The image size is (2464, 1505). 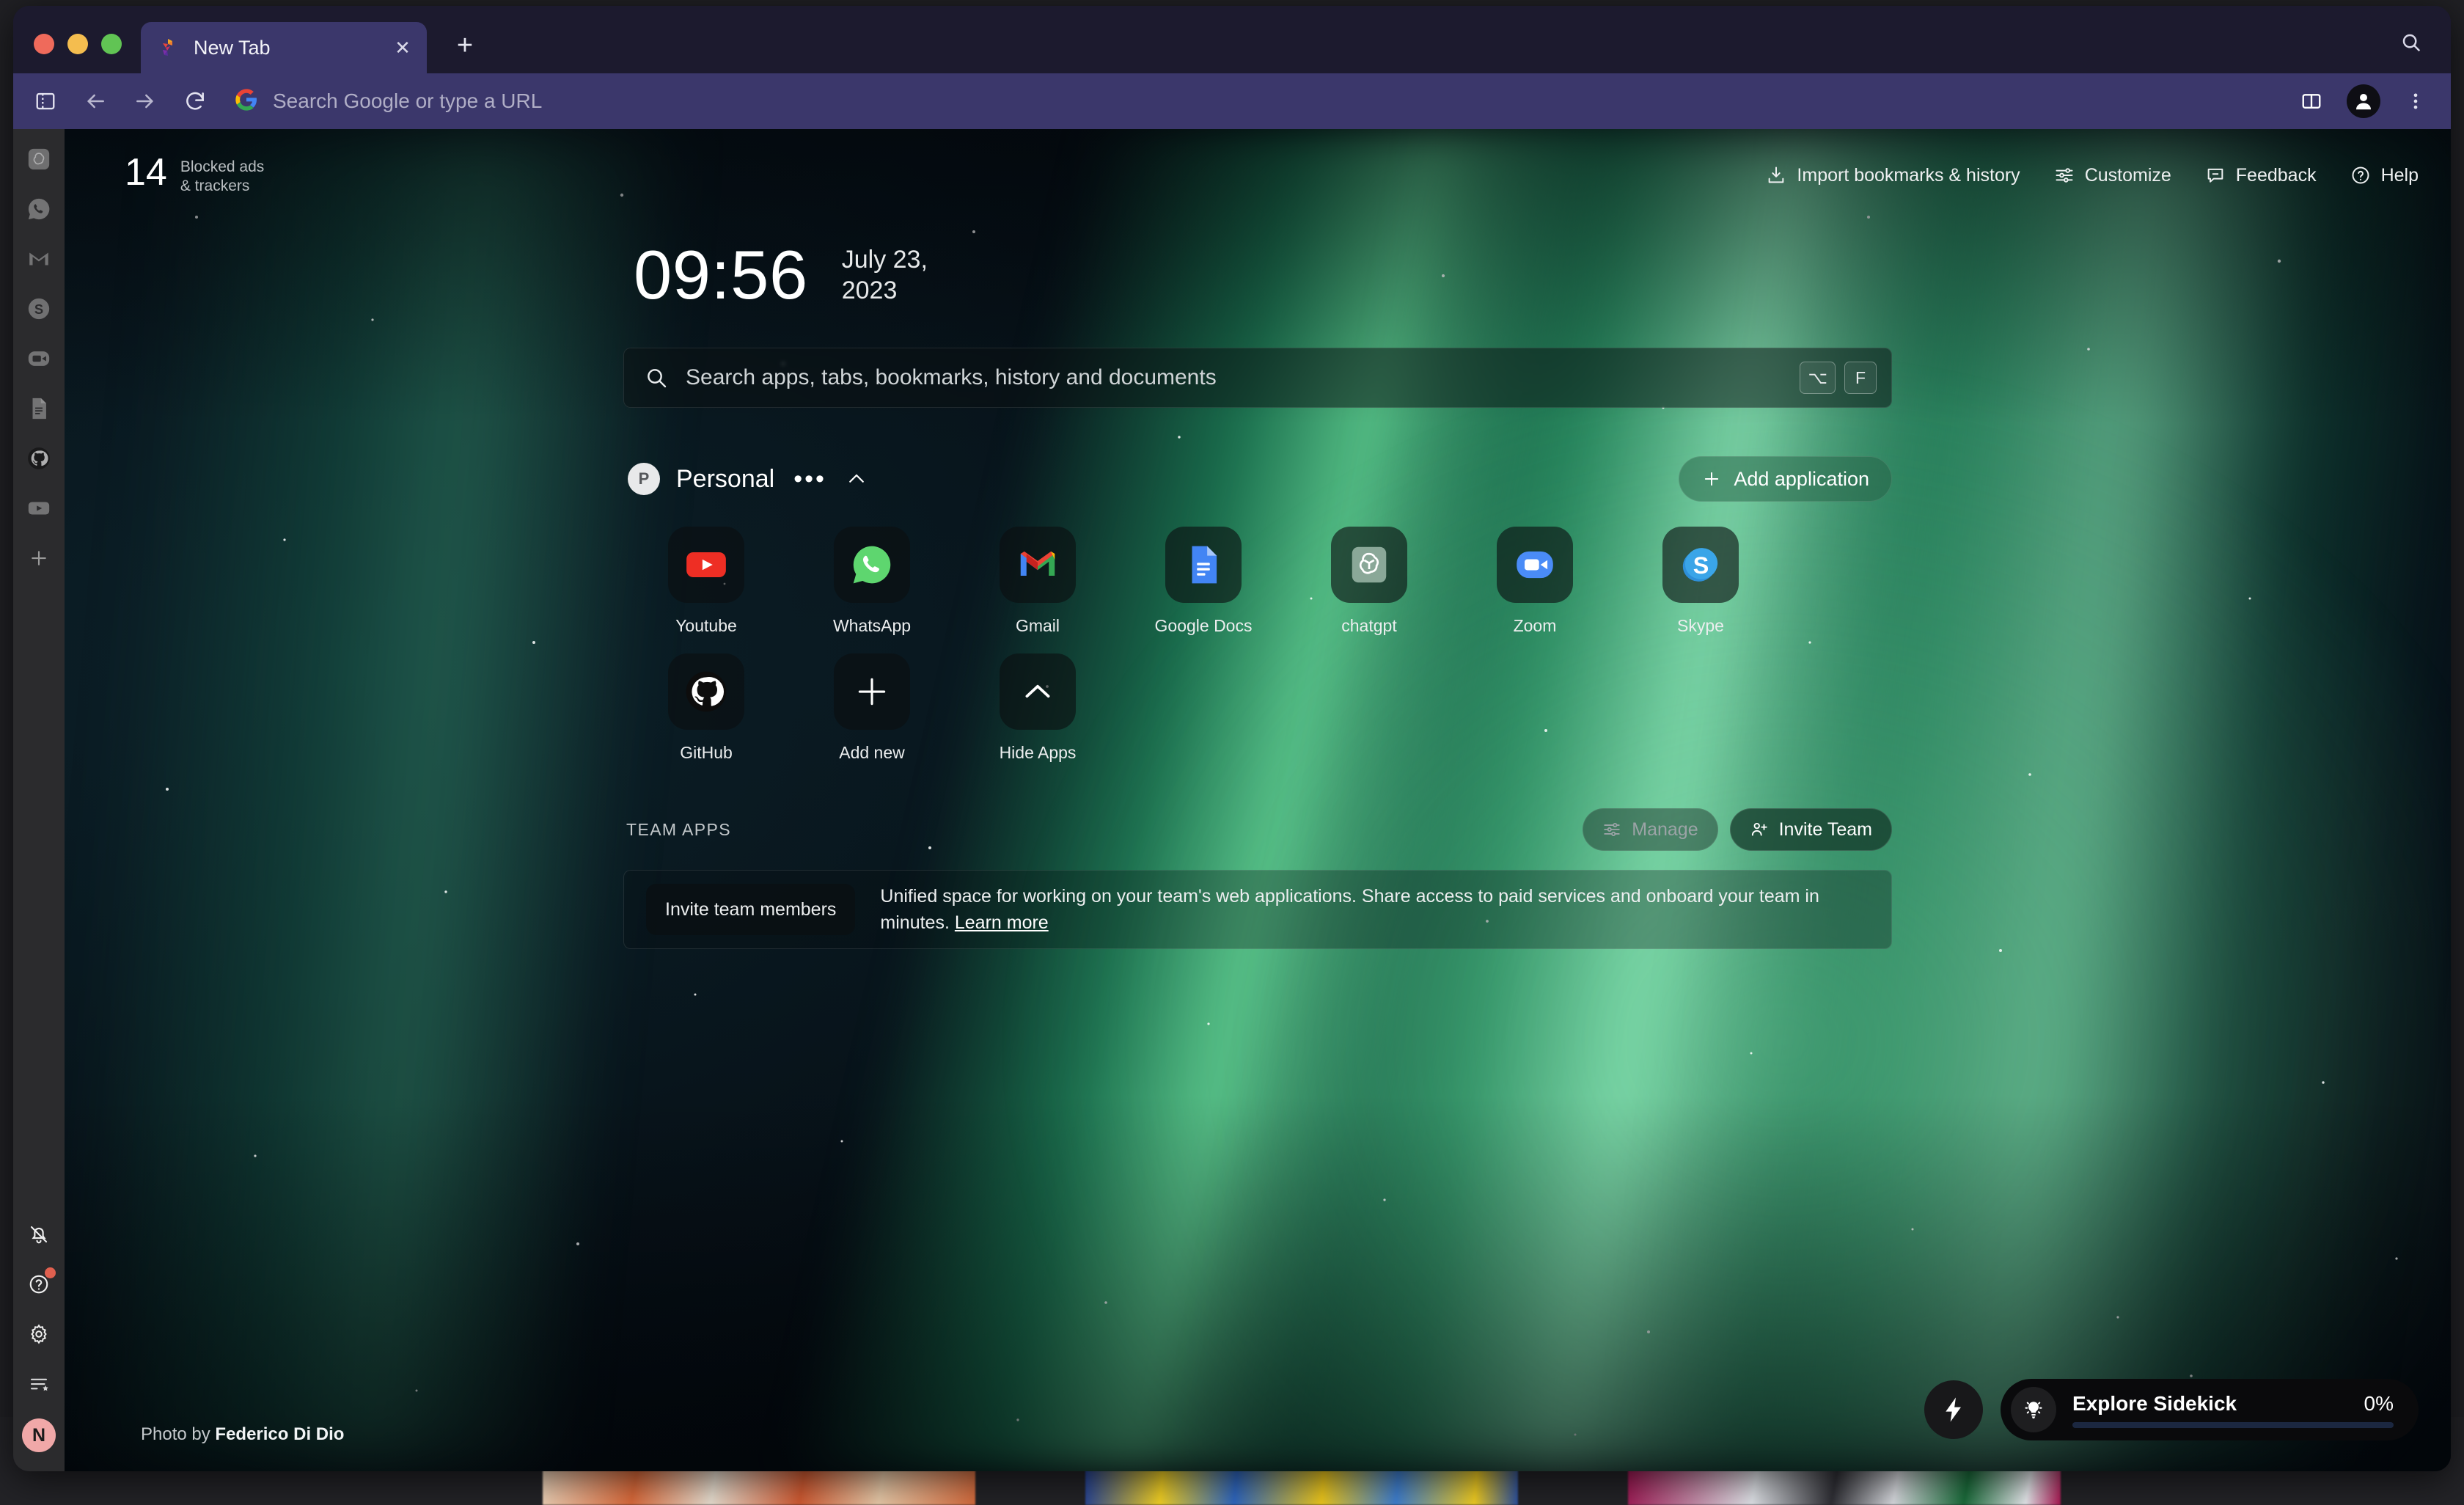 I want to click on reload-icon, so click(x=195, y=101).